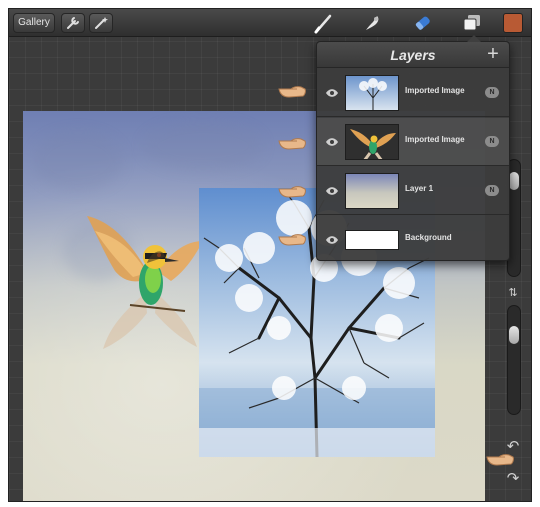 Image resolution: width=540 pixels, height=507 pixels. What do you see at coordinates (474, 38) in the screenshot?
I see `panel-caret` at bounding box center [474, 38].